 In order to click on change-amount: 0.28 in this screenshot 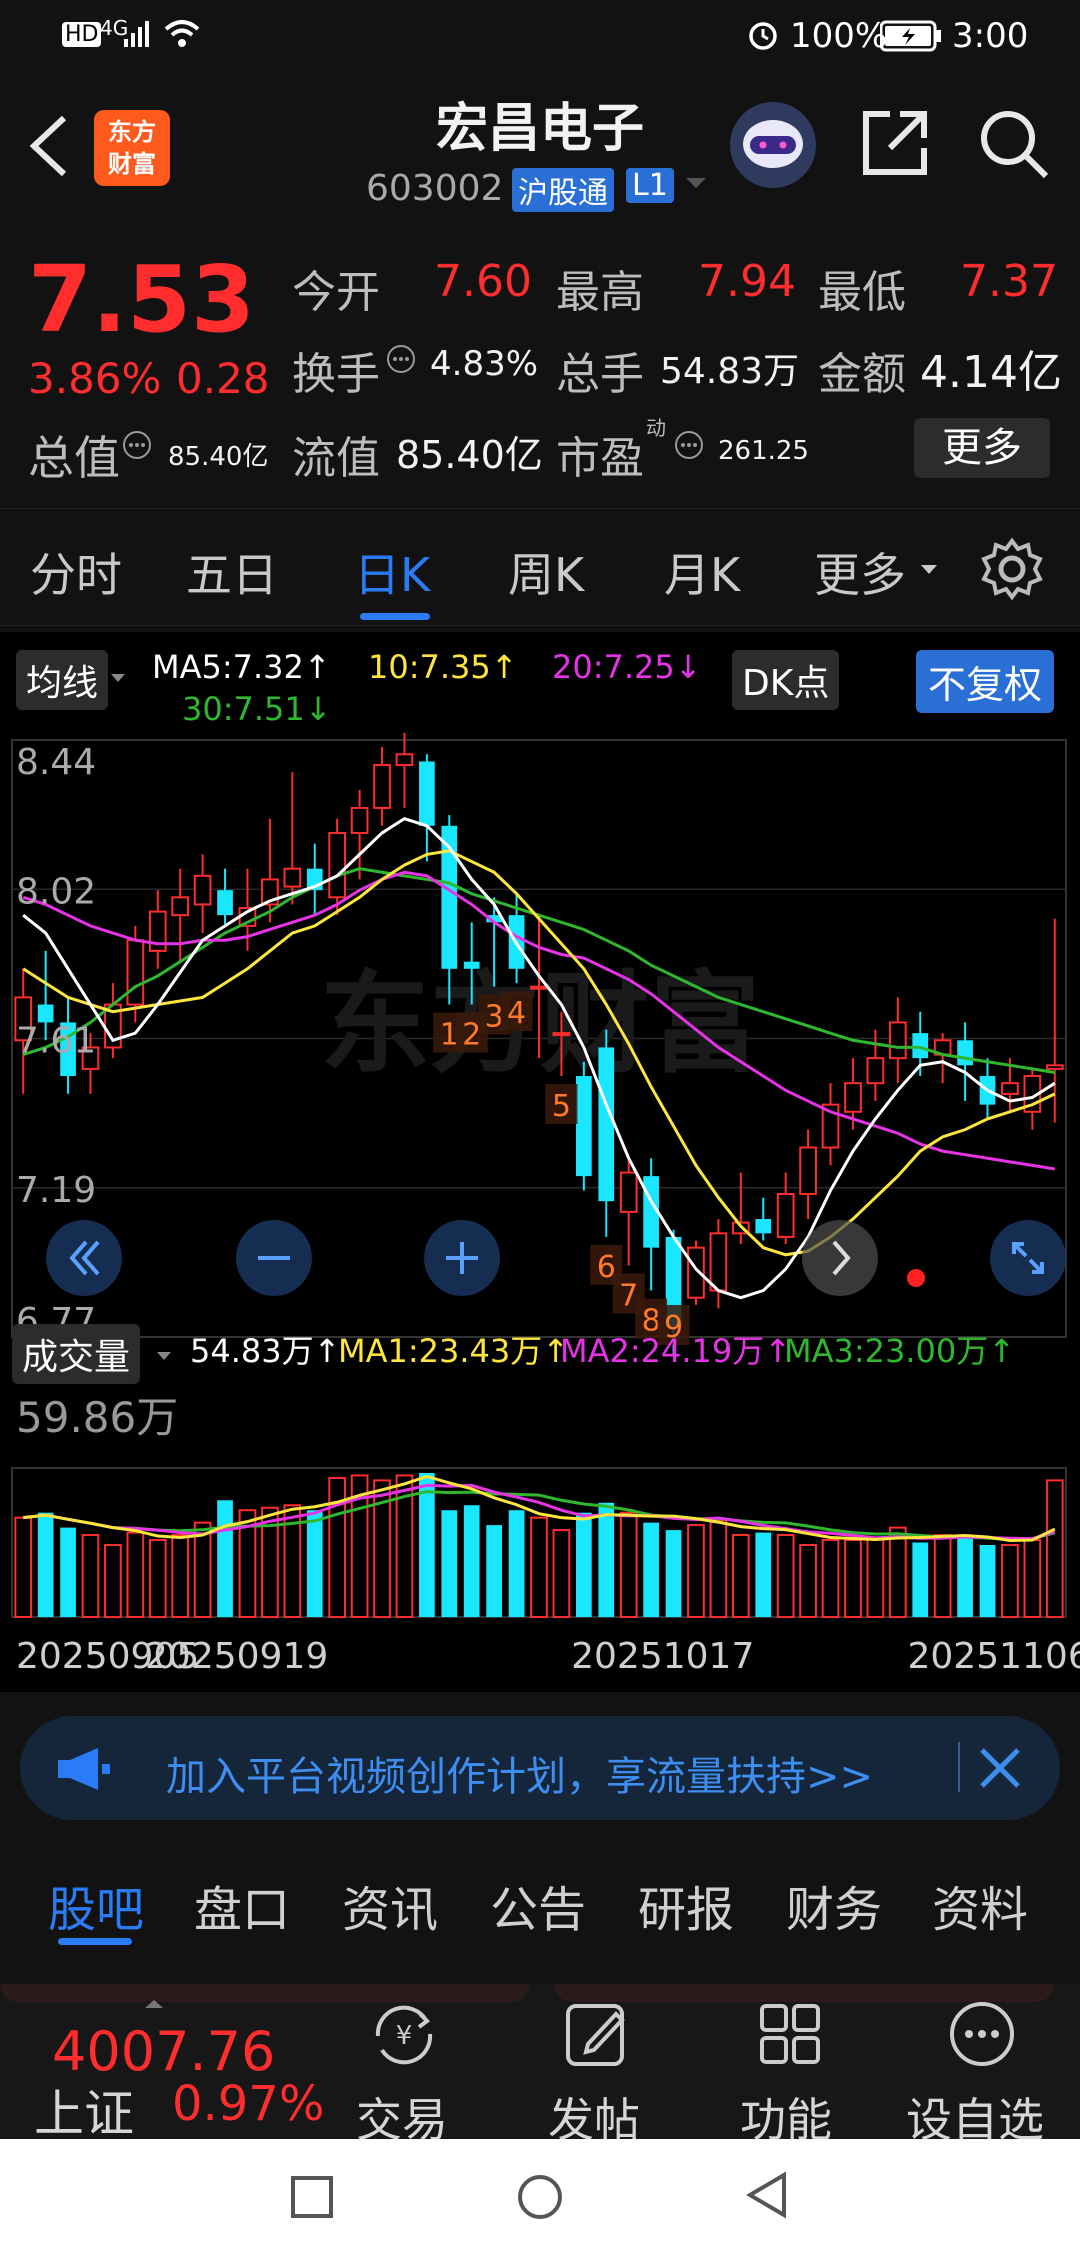, I will do `click(223, 378)`.